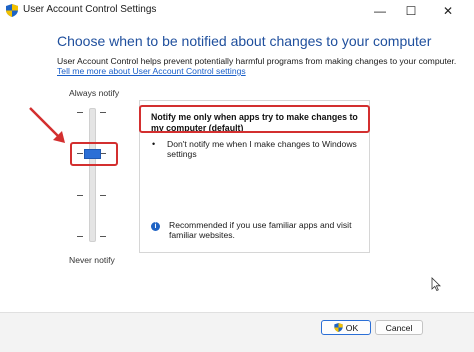 This screenshot has width=474, height=352. What do you see at coordinates (436, 284) in the screenshot?
I see `mouse-cursor-icon` at bounding box center [436, 284].